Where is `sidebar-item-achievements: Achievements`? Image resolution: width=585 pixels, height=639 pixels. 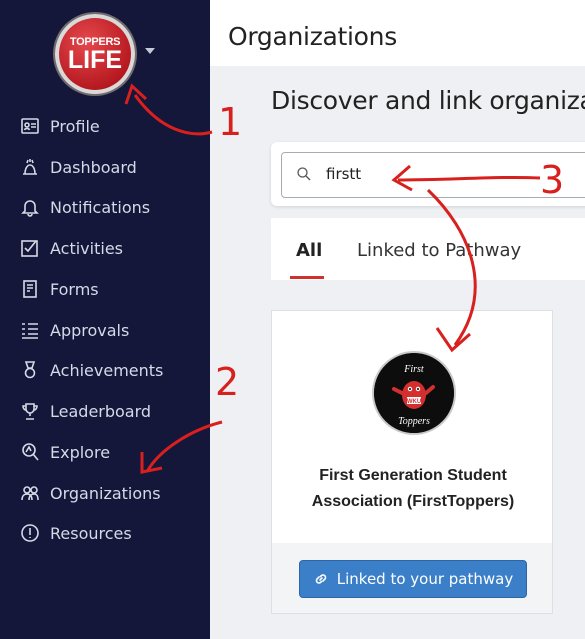 sidebar-item-achievements: Achievements is located at coordinates (91, 370).